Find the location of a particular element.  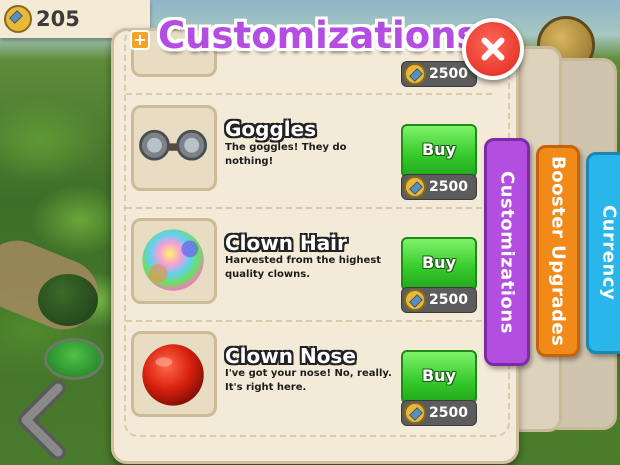

plus-icon: + is located at coordinates (140, 39).